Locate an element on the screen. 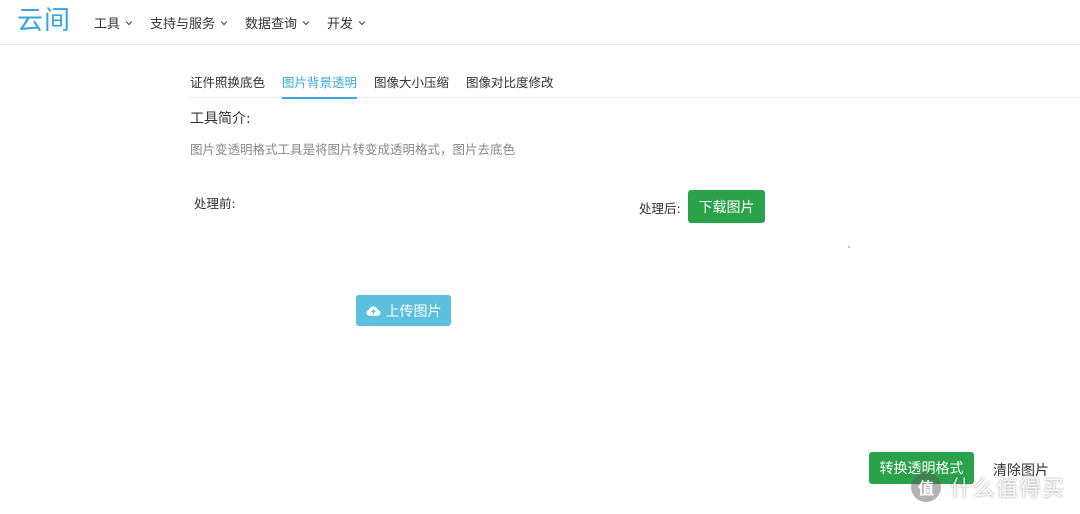  nav-item-label: 工具 is located at coordinates (107, 24).